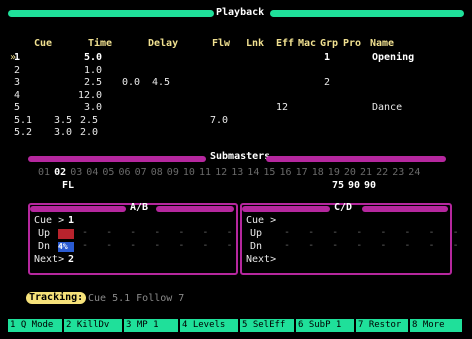 Image resolution: width=472 pixels, height=339 pixels. Describe the element at coordinates (89, 132) in the screenshot. I see `cue-cell-time-2: 2.0` at that location.